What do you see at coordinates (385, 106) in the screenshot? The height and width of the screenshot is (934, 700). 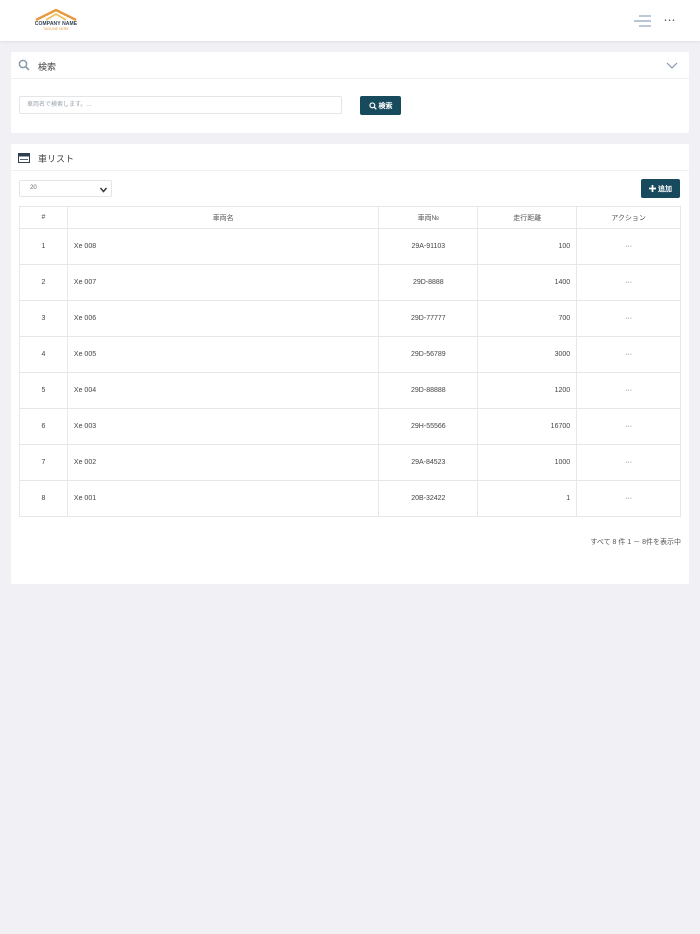 I see `search-button-label: 検索` at bounding box center [385, 106].